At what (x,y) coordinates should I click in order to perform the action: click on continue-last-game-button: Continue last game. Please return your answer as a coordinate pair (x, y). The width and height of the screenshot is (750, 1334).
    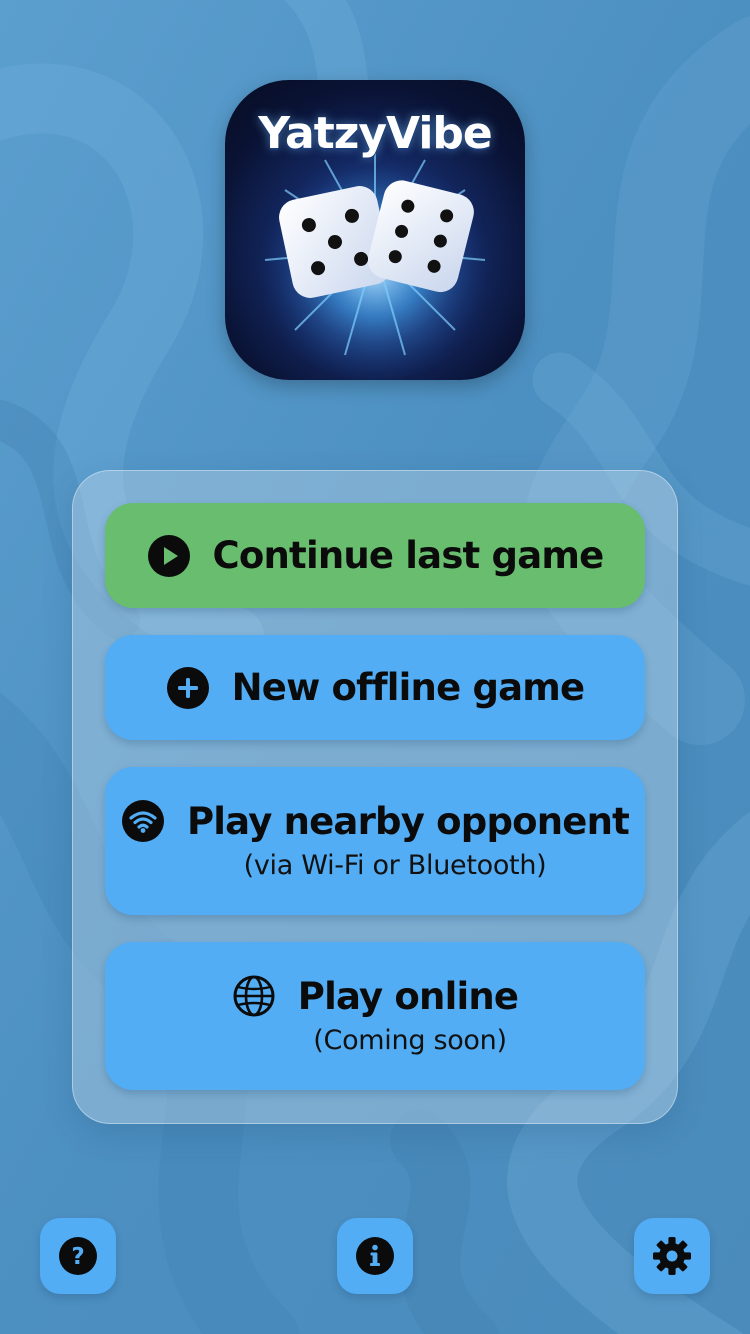
    Looking at the image, I should click on (375, 555).